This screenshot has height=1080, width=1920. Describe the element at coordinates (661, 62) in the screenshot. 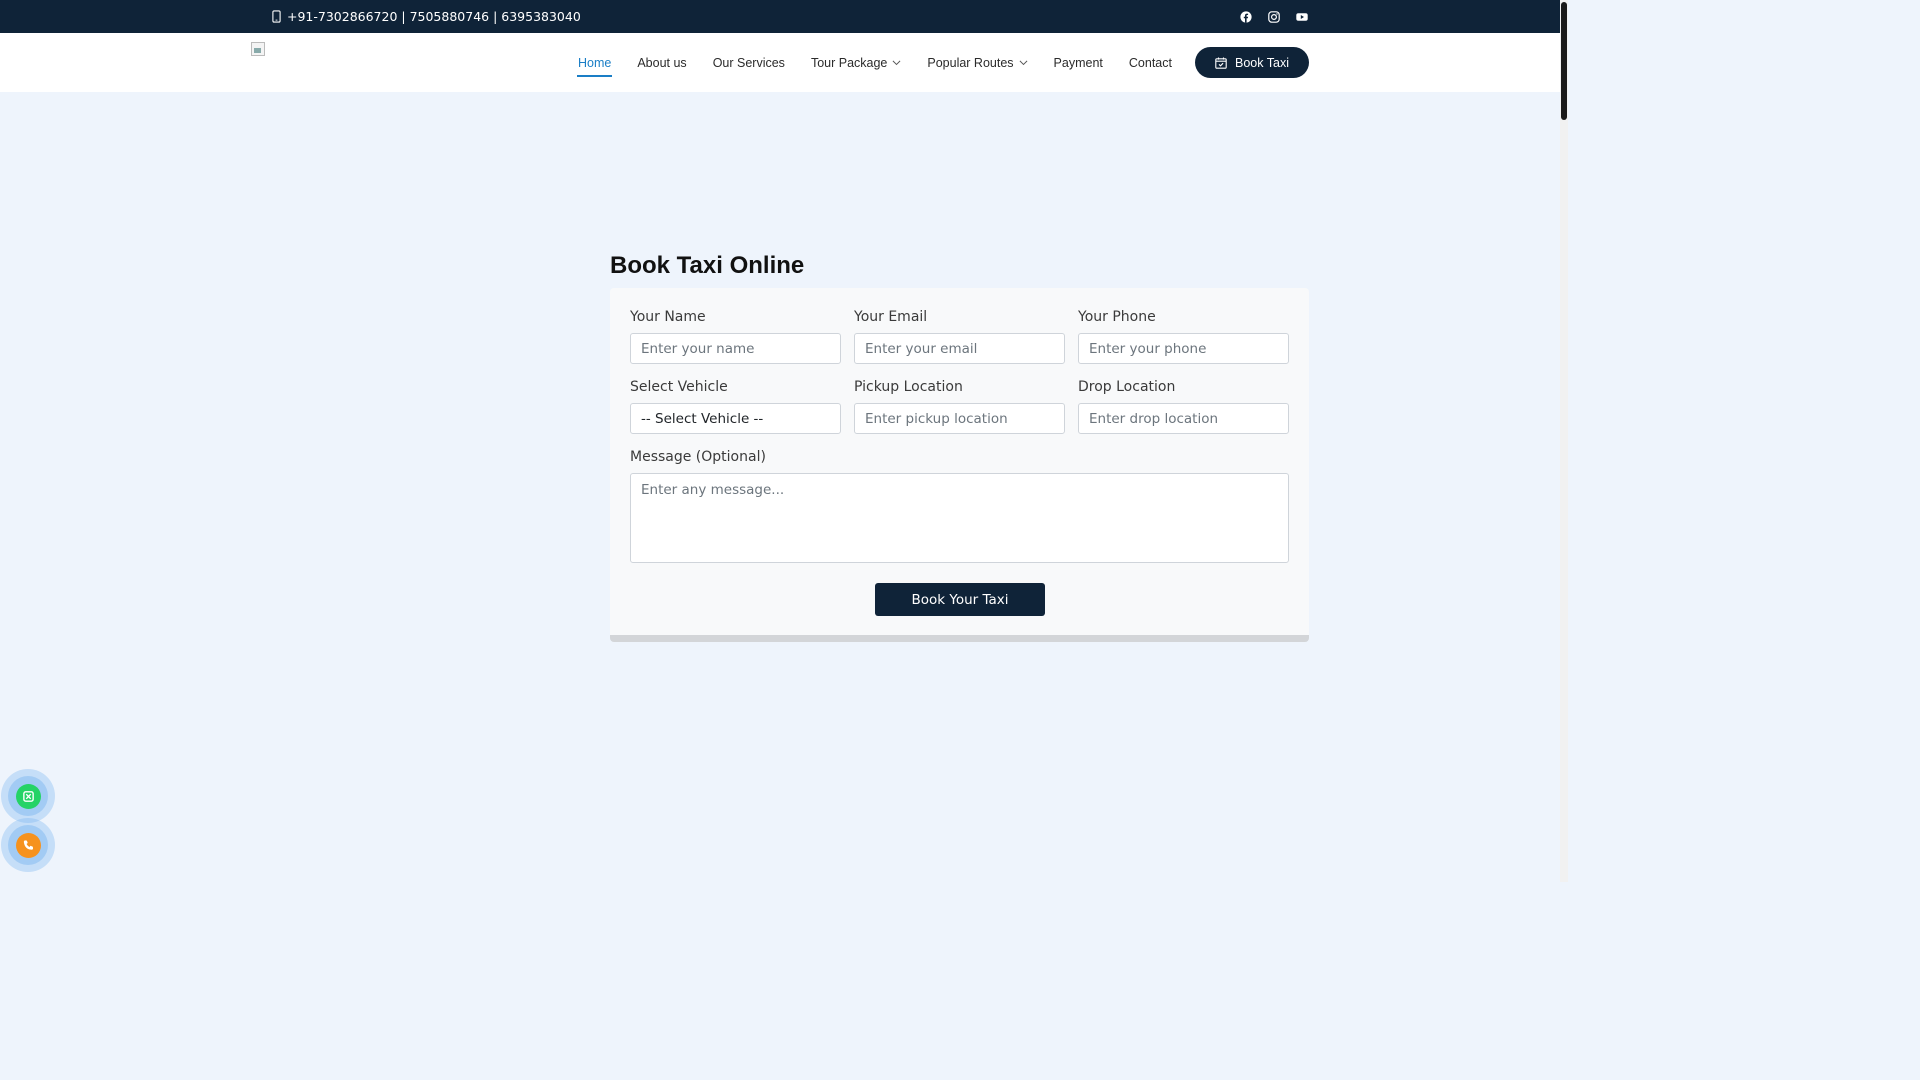

I see `nav-about: About us` at that location.